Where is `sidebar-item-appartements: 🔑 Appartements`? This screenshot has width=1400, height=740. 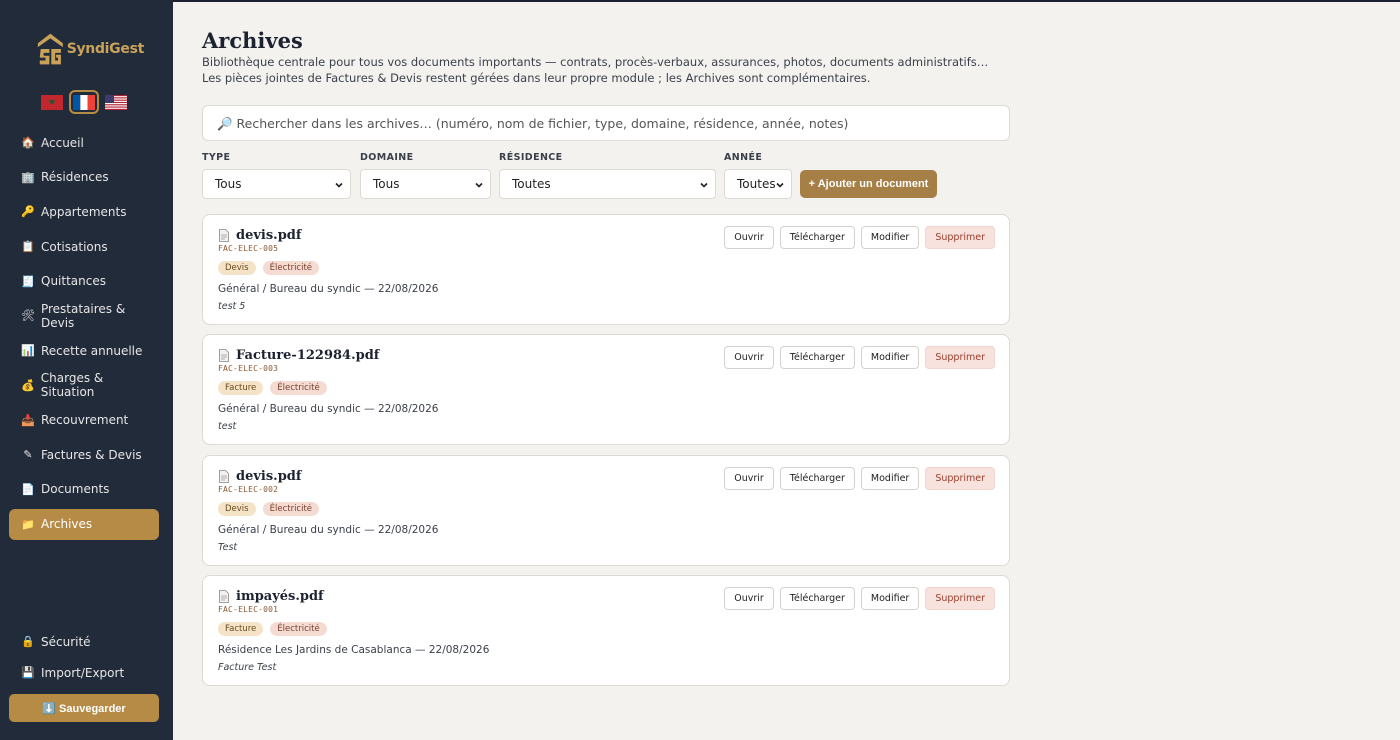
sidebar-item-appartements: 🔑 Appartements is located at coordinates (84, 211).